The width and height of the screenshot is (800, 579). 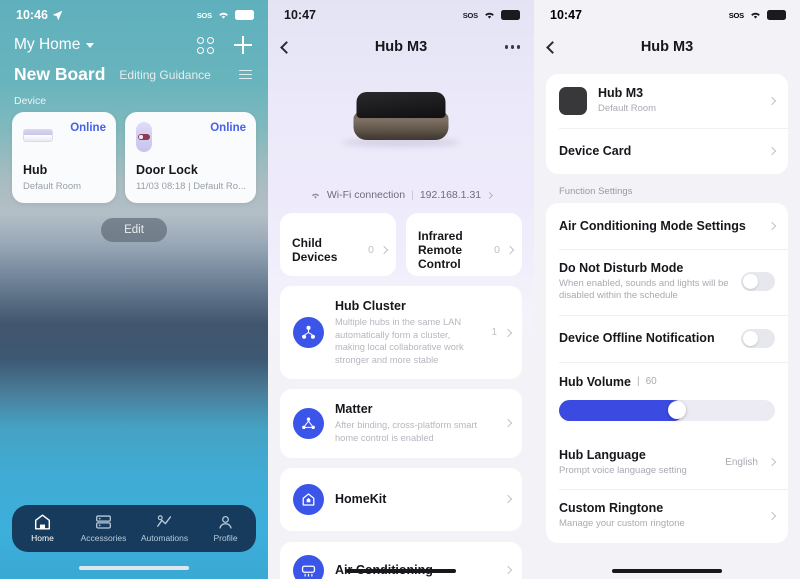 I want to click on quick-card-child-devices: Child Devices 0, so click(x=338, y=244).